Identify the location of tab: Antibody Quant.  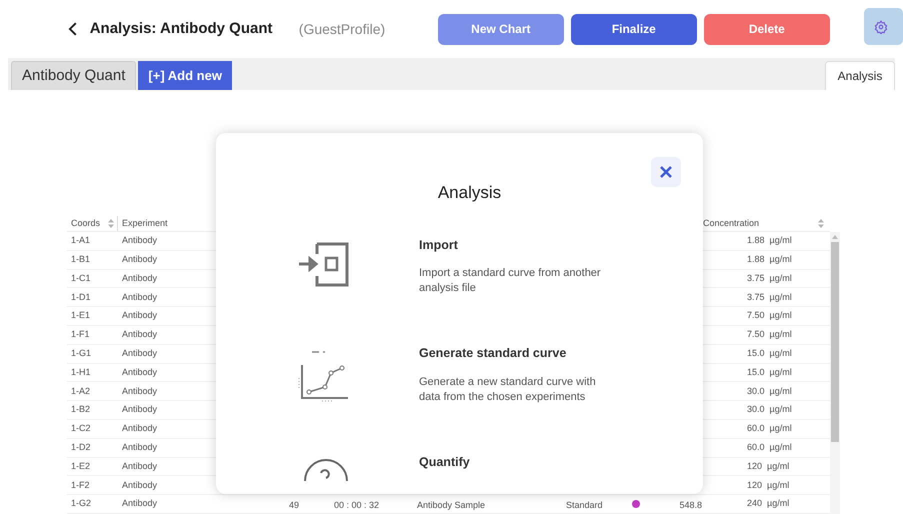
(73, 75).